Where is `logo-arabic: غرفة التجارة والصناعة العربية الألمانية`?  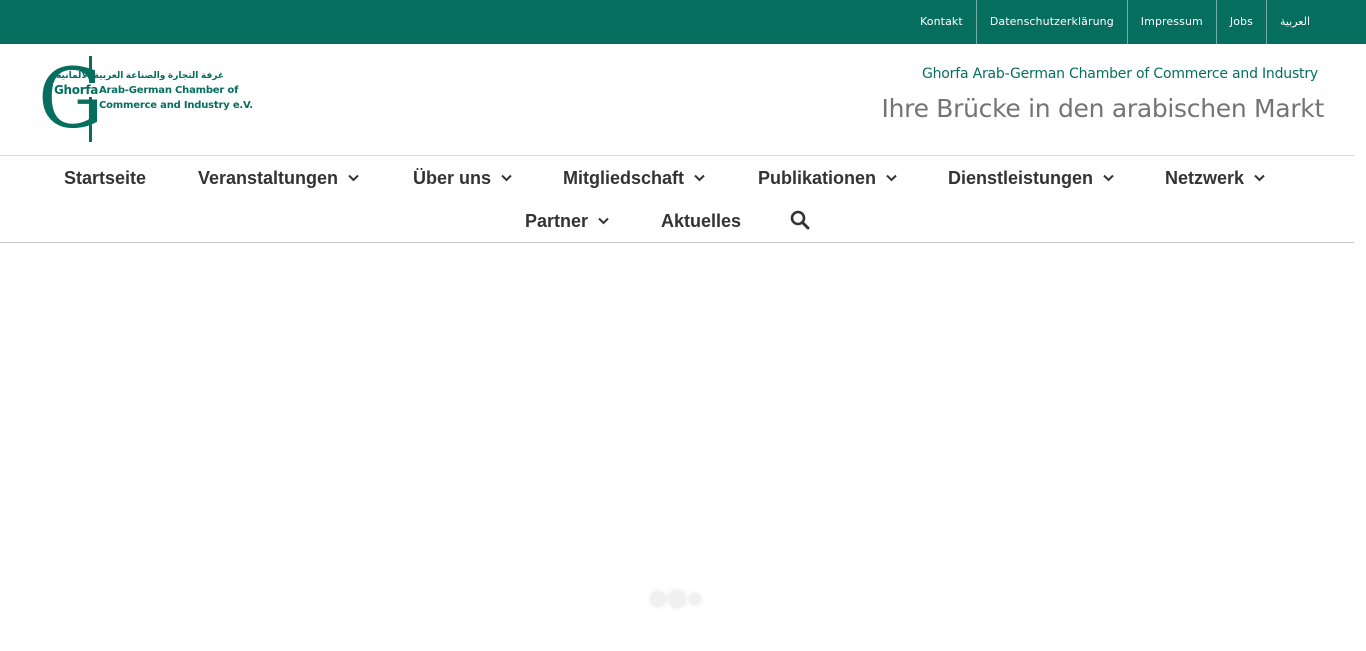
logo-arabic: غرفة التجارة والصناعة العربية الألمانية is located at coordinates (140, 75).